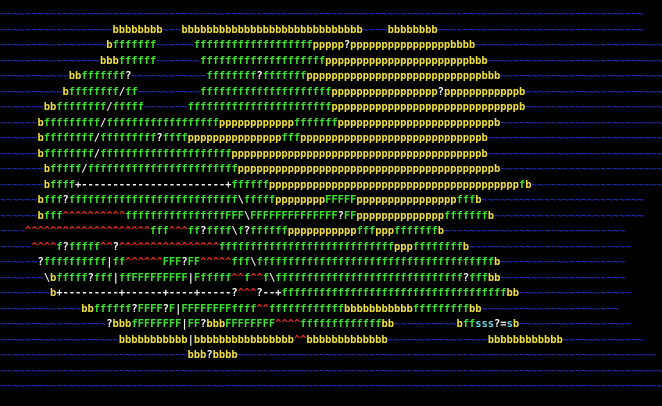  What do you see at coordinates (403, 246) in the screenshot?
I see `plains-run: ppp` at bounding box center [403, 246].